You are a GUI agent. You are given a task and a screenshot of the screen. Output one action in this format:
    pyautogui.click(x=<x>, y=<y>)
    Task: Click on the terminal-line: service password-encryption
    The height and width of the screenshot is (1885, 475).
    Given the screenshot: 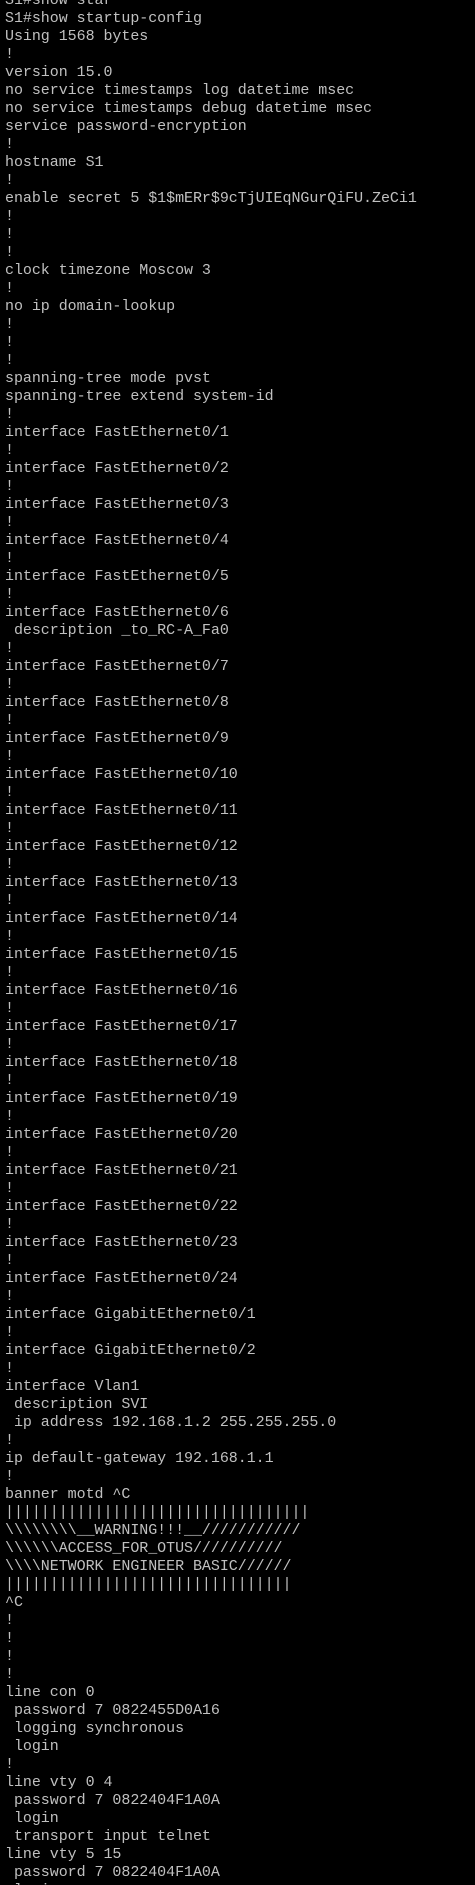 What is the action you would take?
    pyautogui.click(x=126, y=126)
    